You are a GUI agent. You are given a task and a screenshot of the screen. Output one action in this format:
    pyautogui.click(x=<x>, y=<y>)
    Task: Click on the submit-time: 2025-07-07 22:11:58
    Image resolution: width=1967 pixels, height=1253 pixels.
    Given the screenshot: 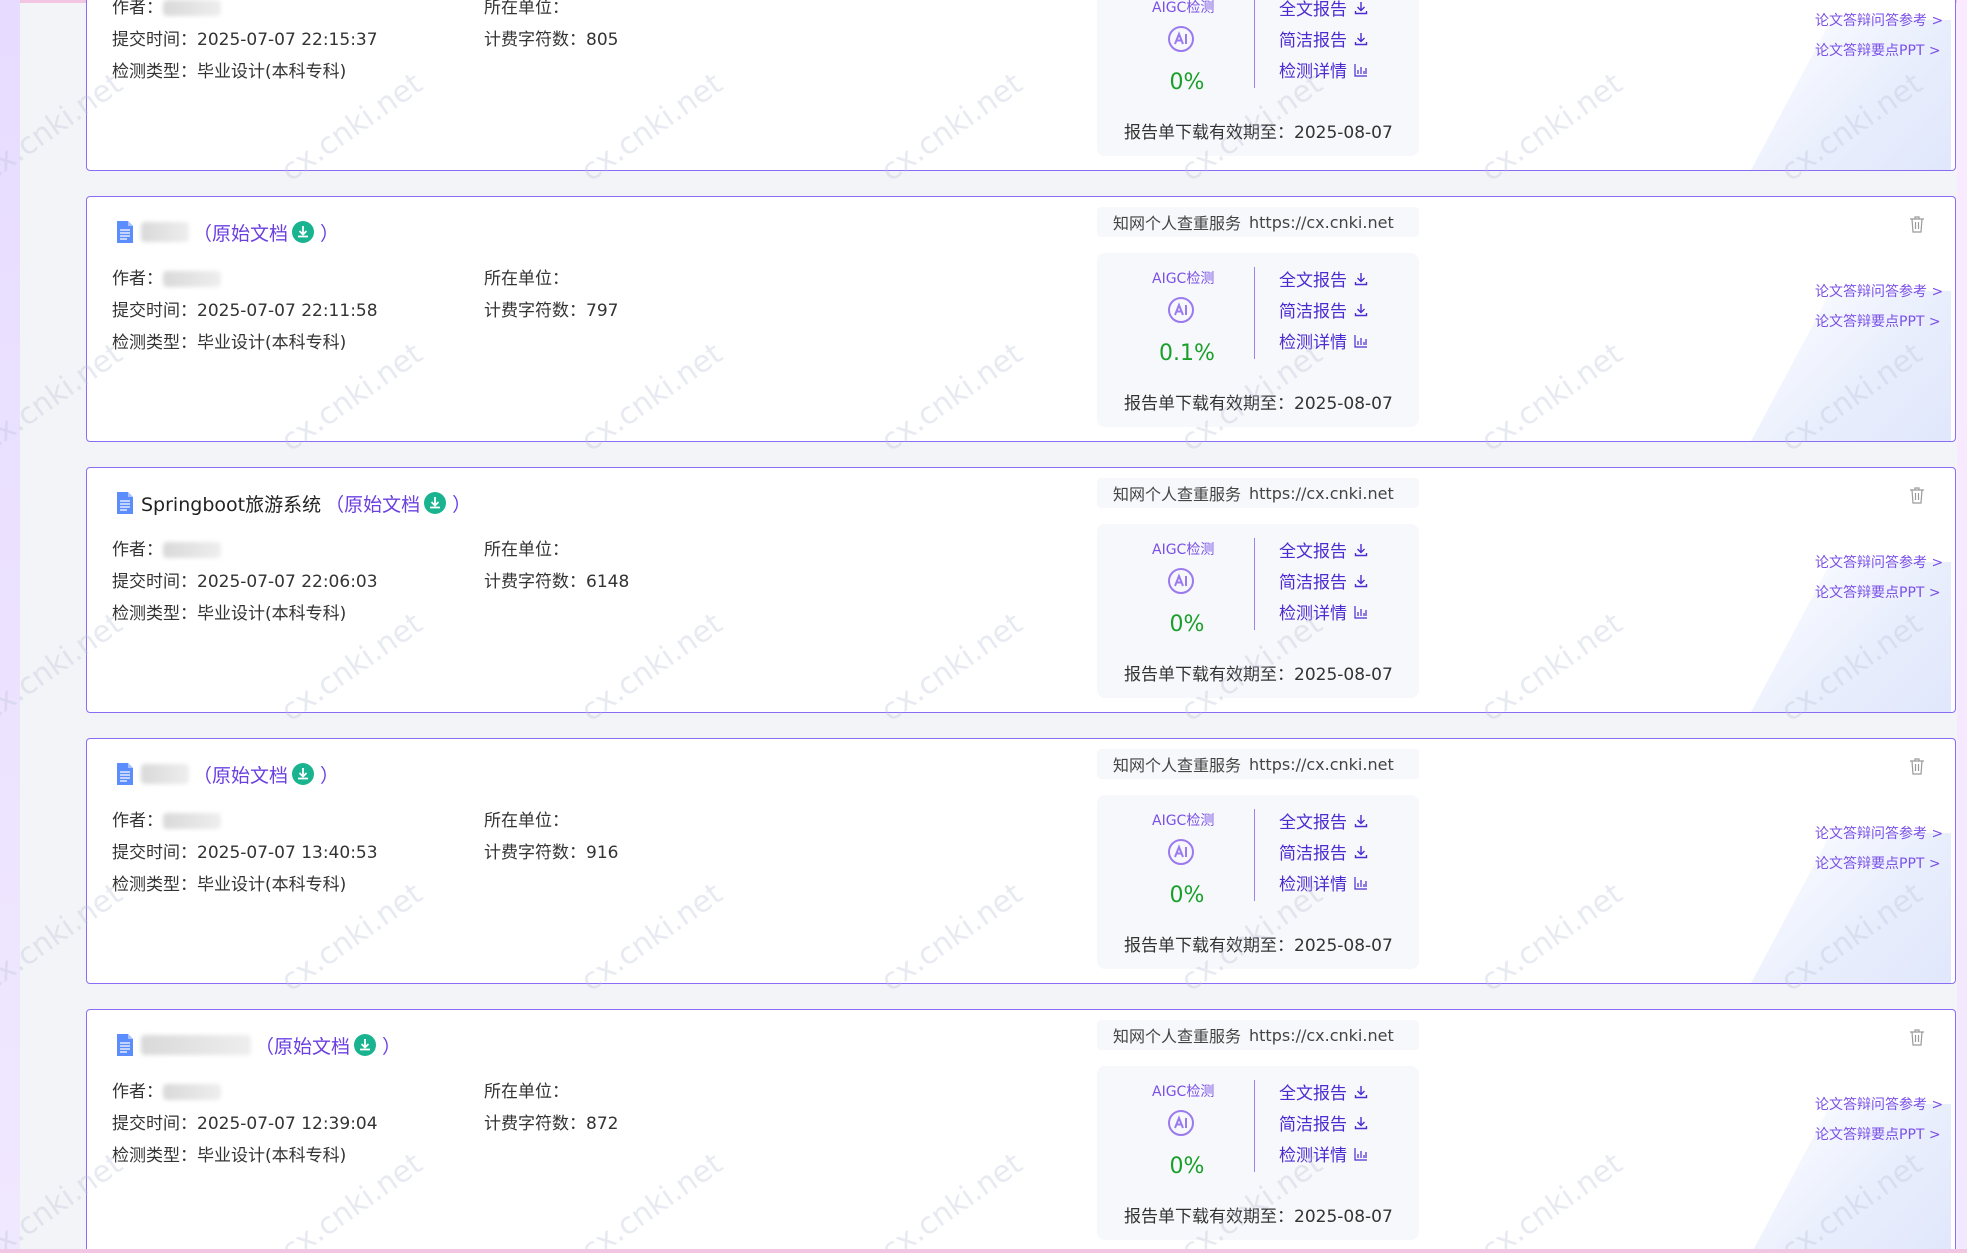 What is the action you would take?
    pyautogui.click(x=287, y=311)
    